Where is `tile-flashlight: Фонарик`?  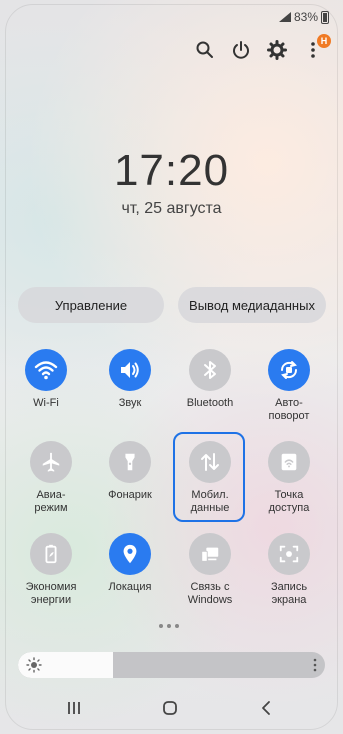 tile-flashlight: Фонарик is located at coordinates (130, 471).